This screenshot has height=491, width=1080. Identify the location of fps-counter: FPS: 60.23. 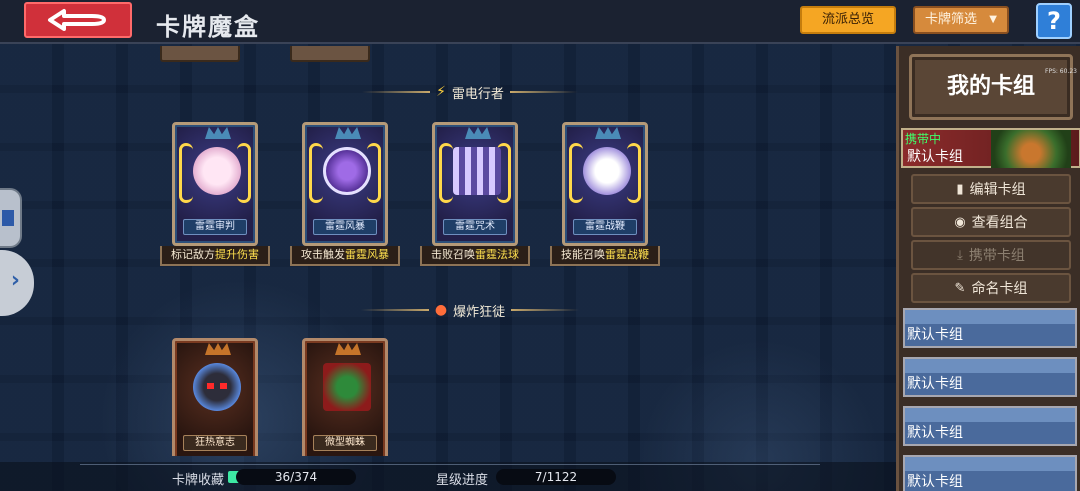
(1061, 71).